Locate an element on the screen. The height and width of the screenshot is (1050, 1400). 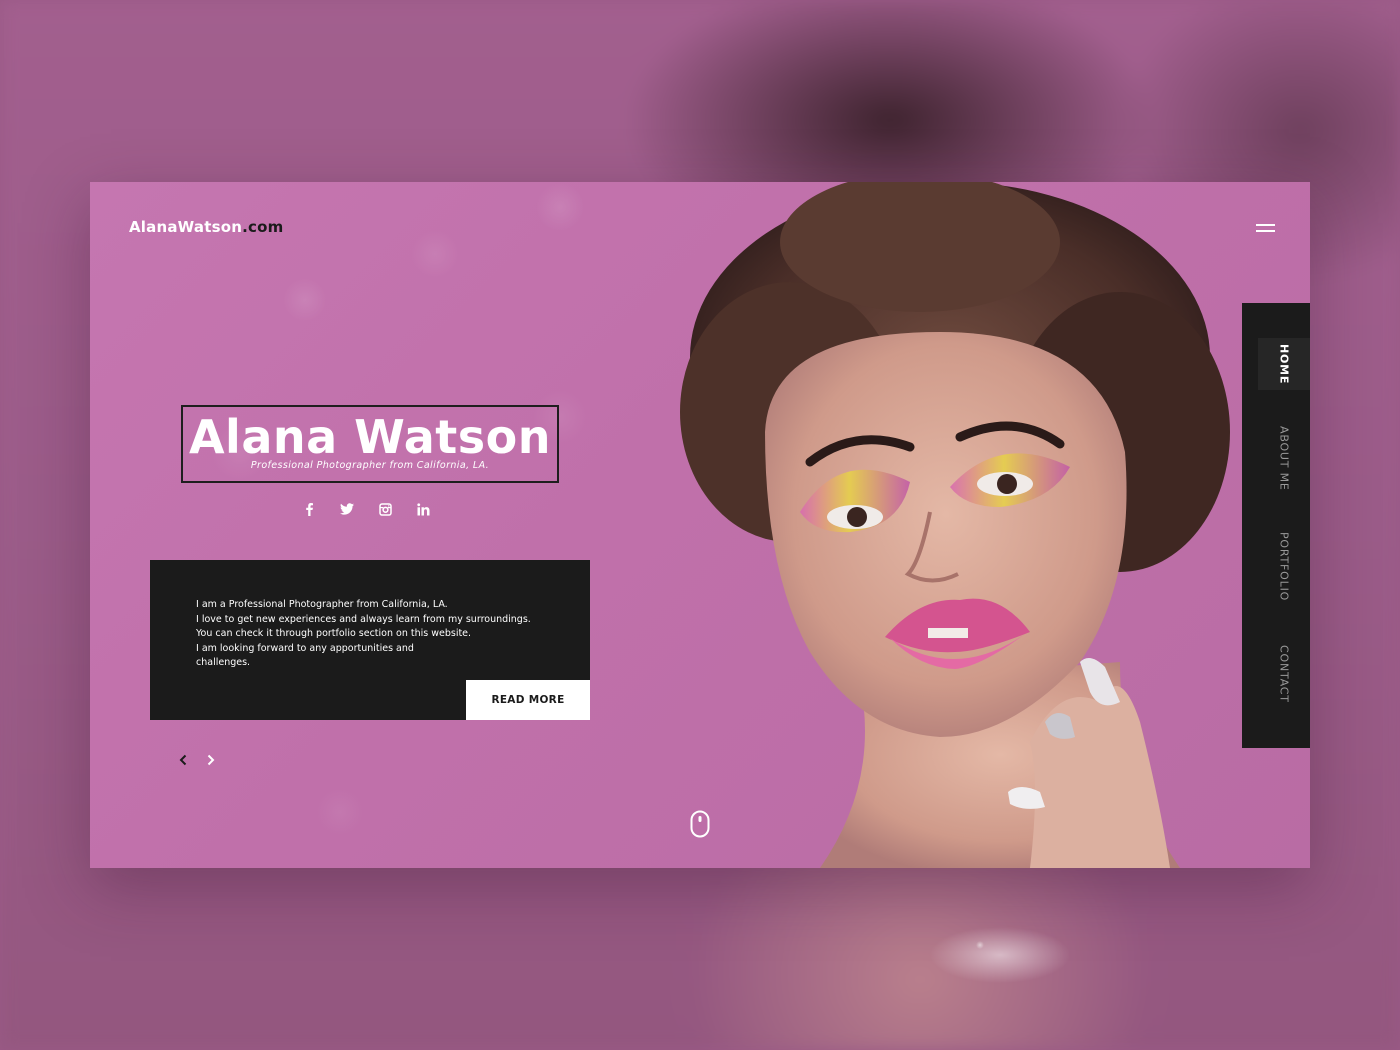
nav-label: HOME is located at coordinates (1284, 364).